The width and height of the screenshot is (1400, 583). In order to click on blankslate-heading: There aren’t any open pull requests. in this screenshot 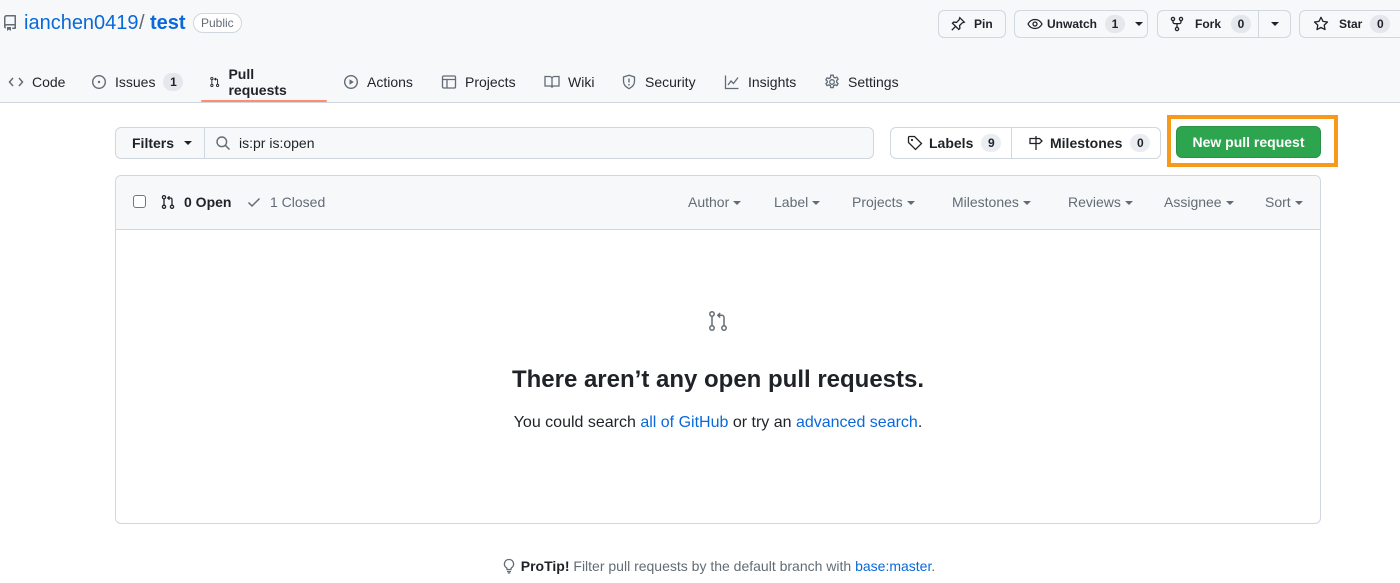, I will do `click(718, 379)`.